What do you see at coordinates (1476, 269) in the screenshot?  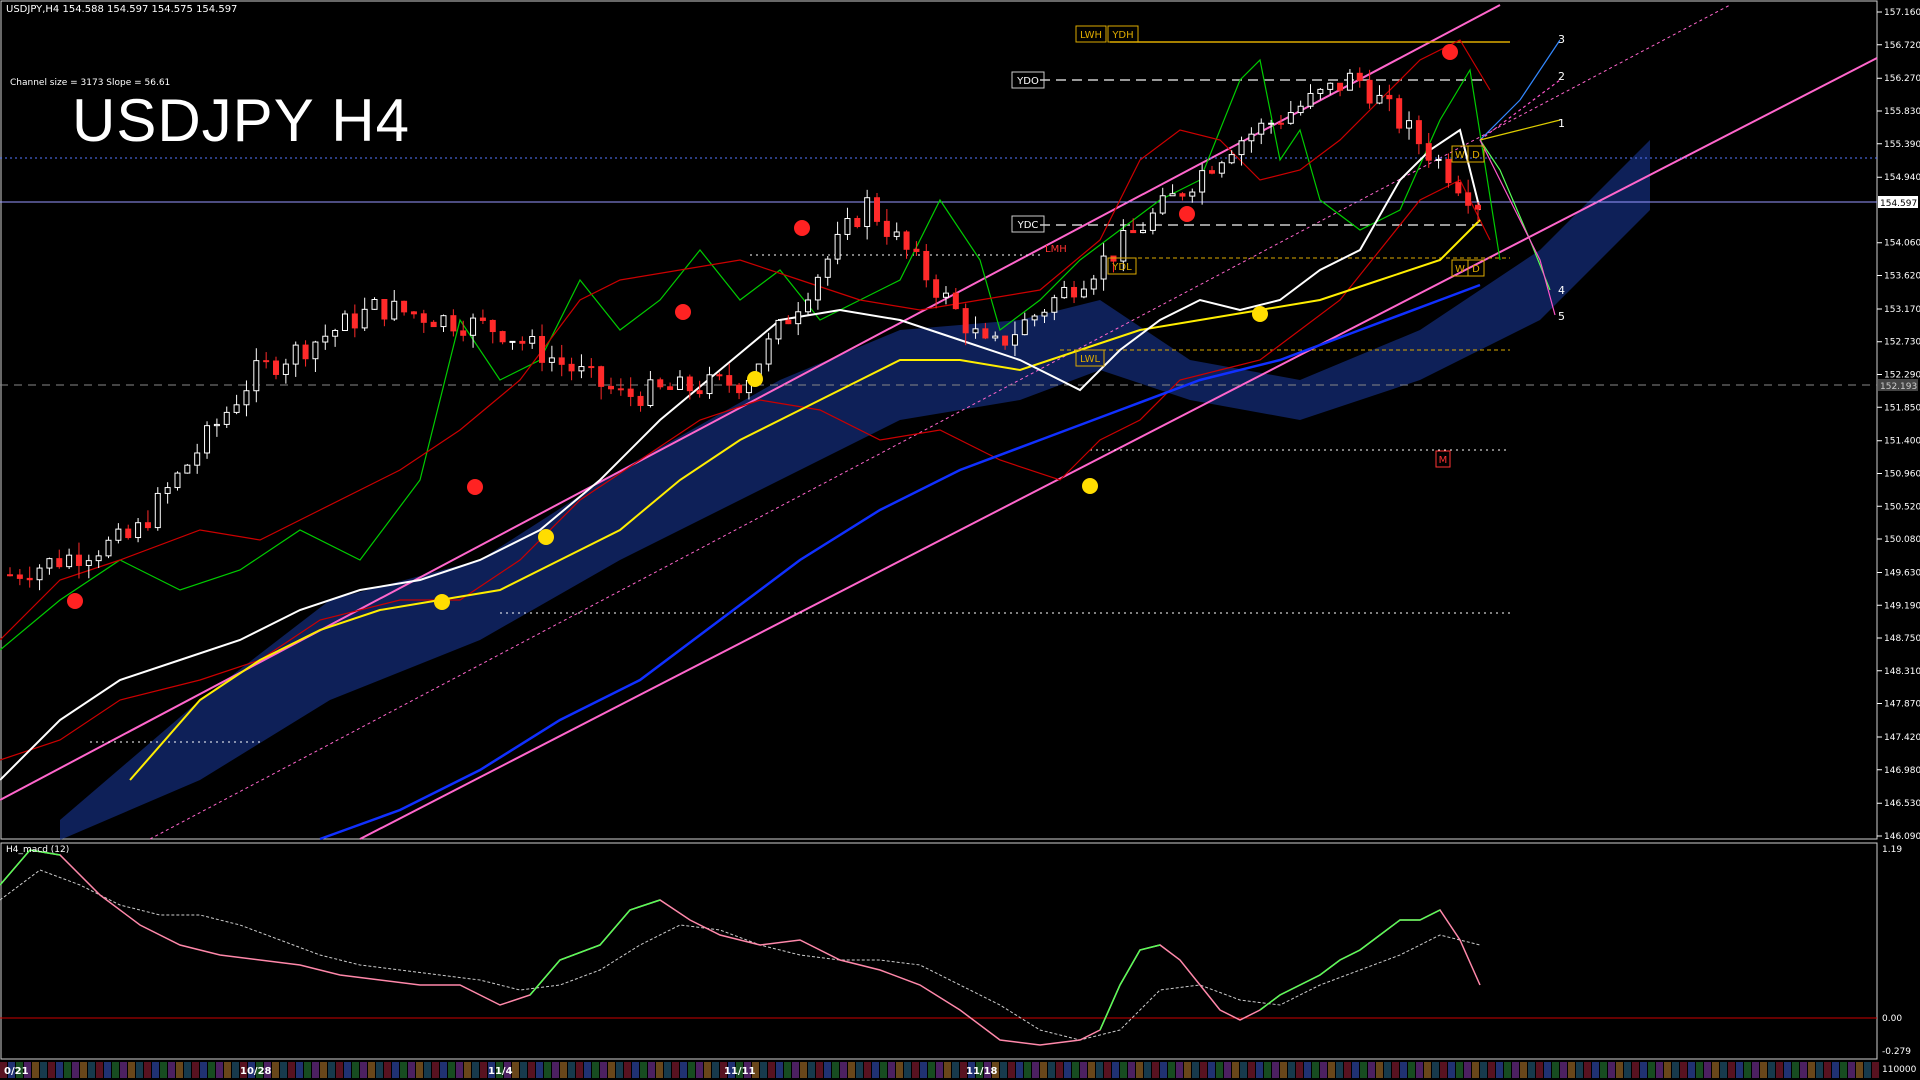 I see `d2-label: D` at bounding box center [1476, 269].